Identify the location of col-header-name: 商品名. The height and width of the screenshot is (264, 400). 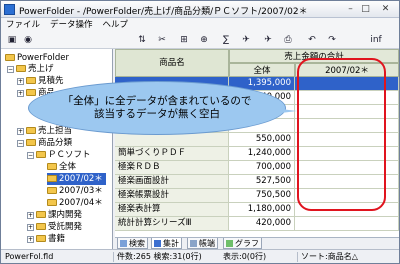
(172, 63).